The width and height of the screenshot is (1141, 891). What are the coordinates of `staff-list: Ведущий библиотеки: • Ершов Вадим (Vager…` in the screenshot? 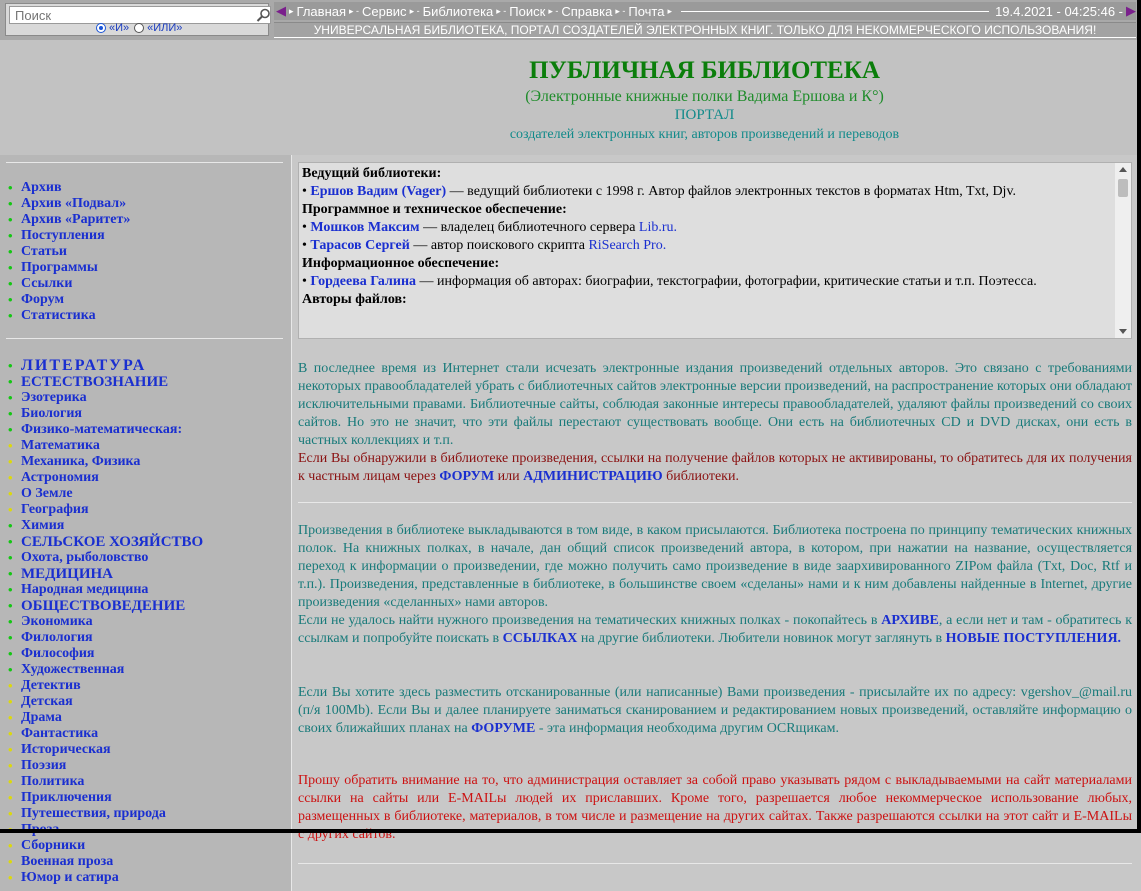 It's located at (706, 237).